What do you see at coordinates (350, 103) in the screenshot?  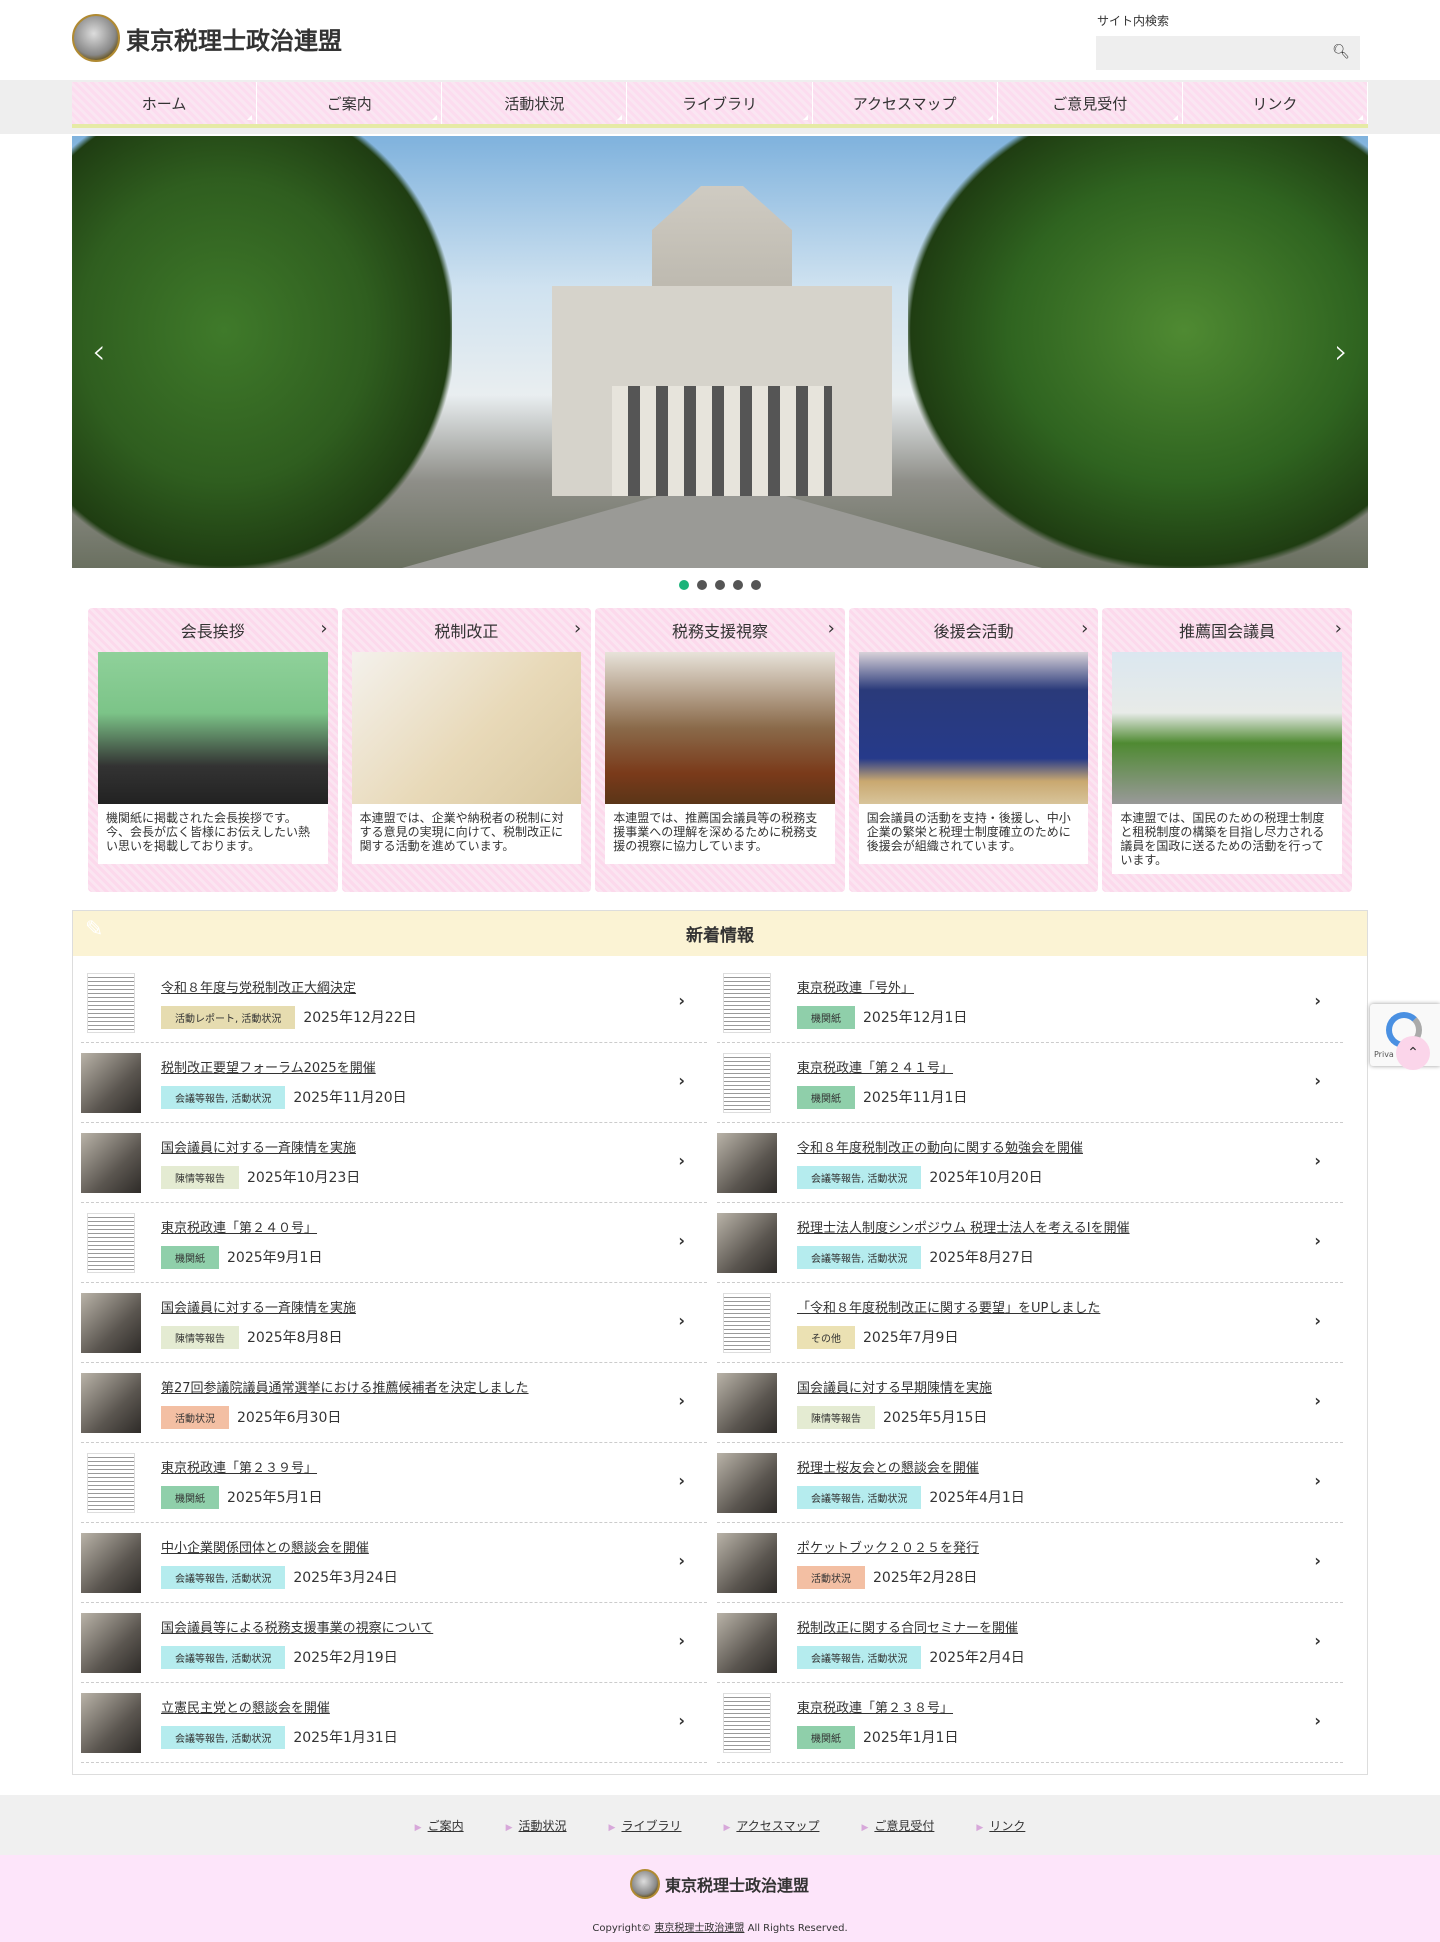 I see `nav-item: ご案内` at bounding box center [350, 103].